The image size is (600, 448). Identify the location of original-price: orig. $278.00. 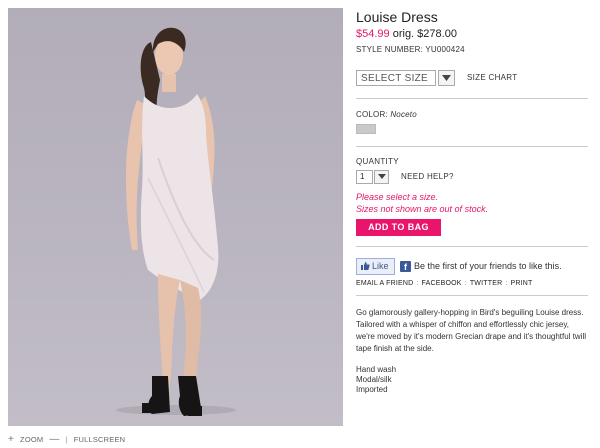
(424, 34).